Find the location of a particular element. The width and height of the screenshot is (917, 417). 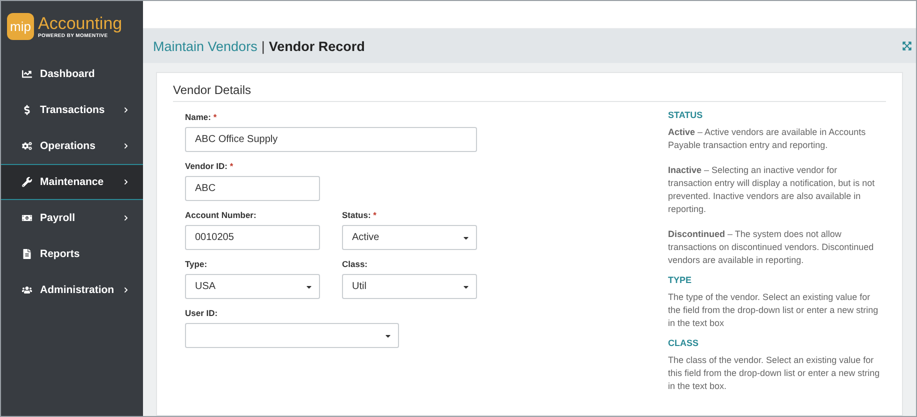

help-text: Inactive – Selecting an inactive vendor for transaction entry will display a notification, but is not prevented. Inactive vendors are also available in reporting. is located at coordinates (772, 190).